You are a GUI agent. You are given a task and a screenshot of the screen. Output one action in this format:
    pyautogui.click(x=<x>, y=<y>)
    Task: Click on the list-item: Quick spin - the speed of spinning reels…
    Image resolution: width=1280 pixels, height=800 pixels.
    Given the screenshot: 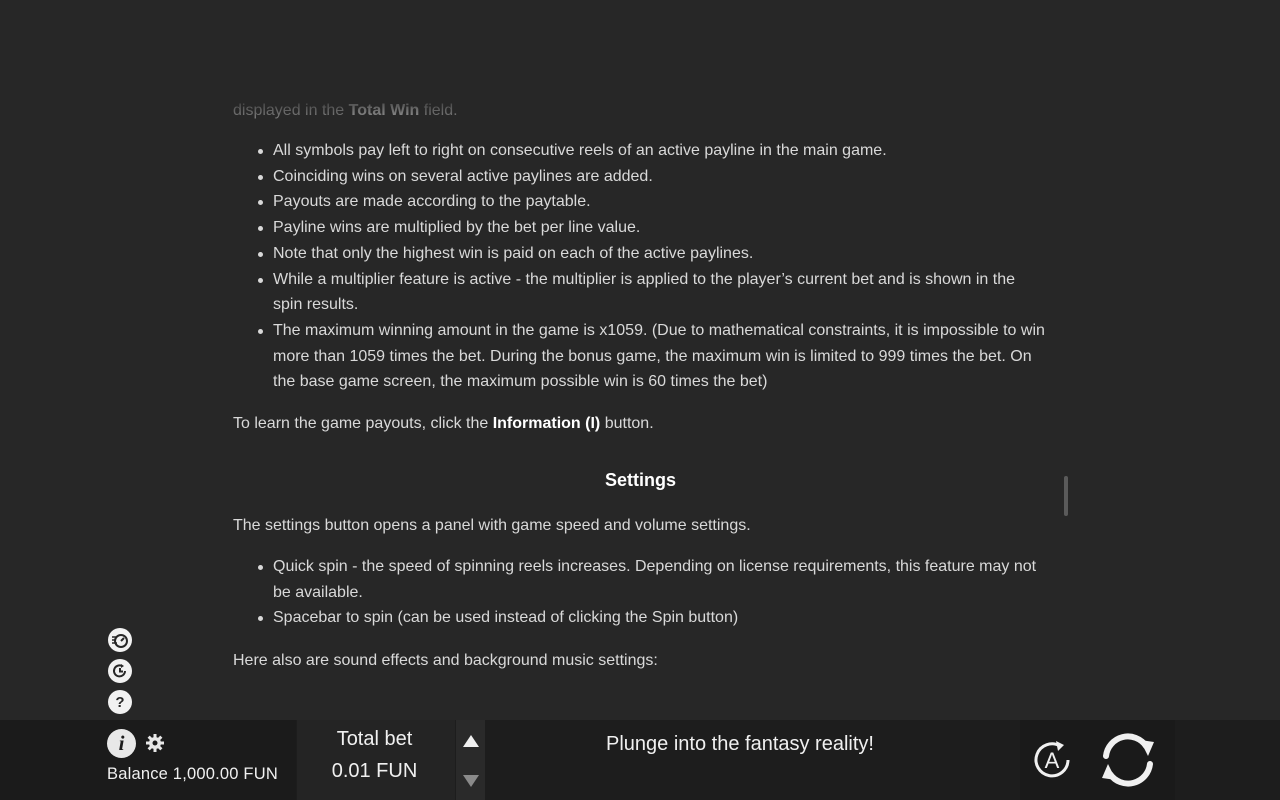 What is the action you would take?
    pyautogui.click(x=653, y=579)
    